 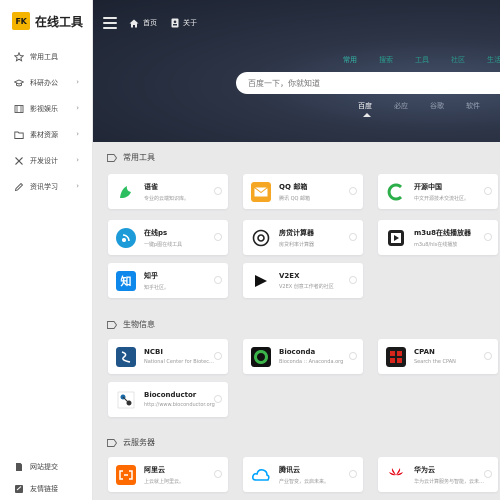 What do you see at coordinates (151, 186) in the screenshot?
I see `card-name: 语雀` at bounding box center [151, 186].